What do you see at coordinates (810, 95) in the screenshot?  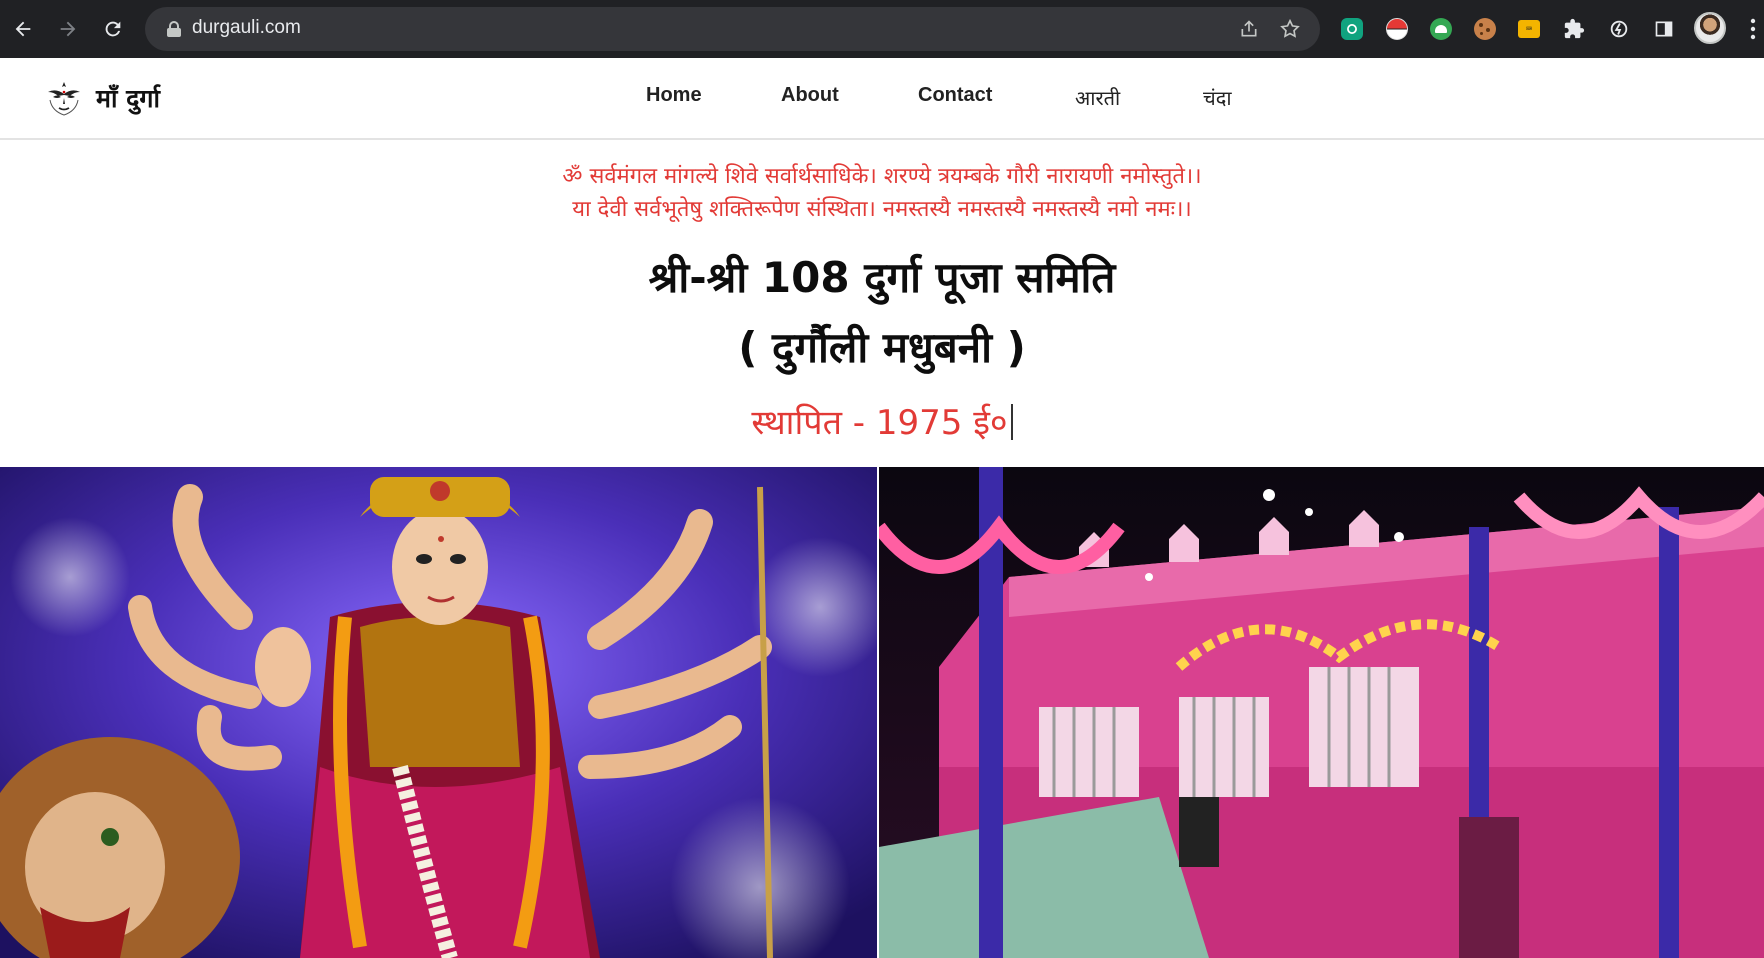 I see `nav-about: About` at bounding box center [810, 95].